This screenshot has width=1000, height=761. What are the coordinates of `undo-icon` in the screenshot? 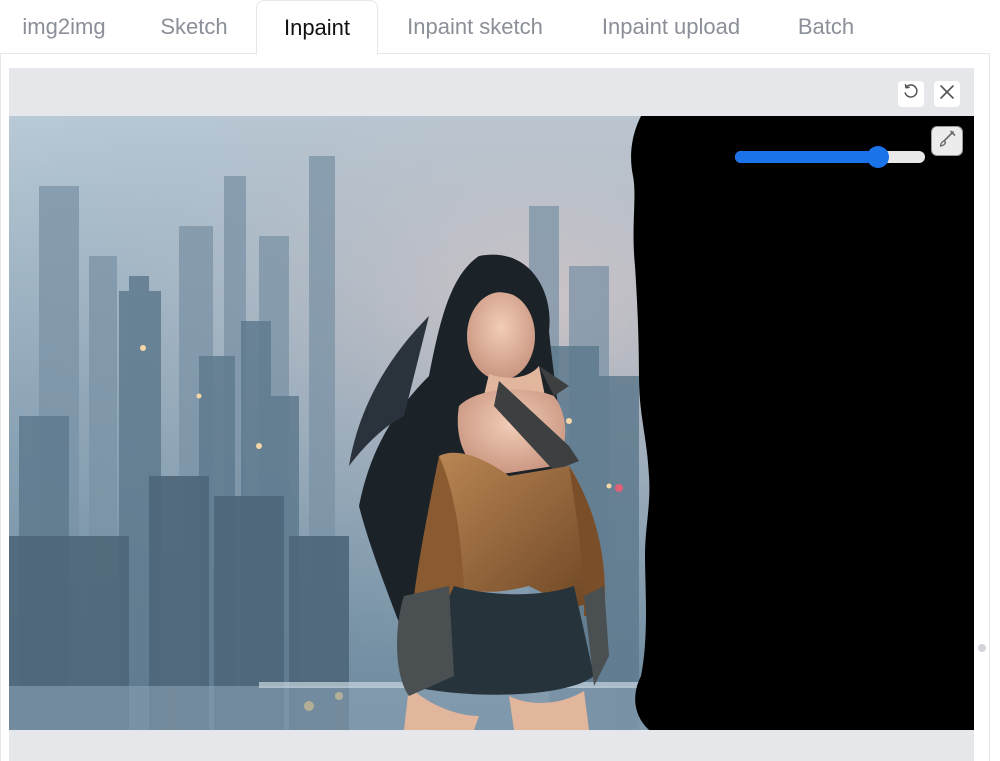 It's located at (911, 94).